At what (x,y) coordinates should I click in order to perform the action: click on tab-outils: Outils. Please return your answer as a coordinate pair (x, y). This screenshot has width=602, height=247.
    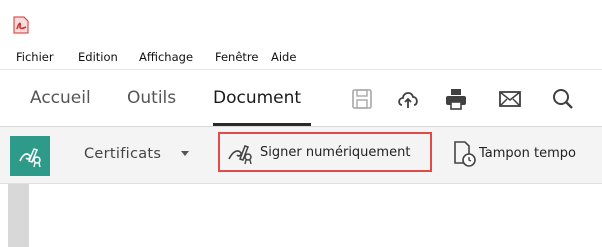
    Looking at the image, I should click on (151, 98).